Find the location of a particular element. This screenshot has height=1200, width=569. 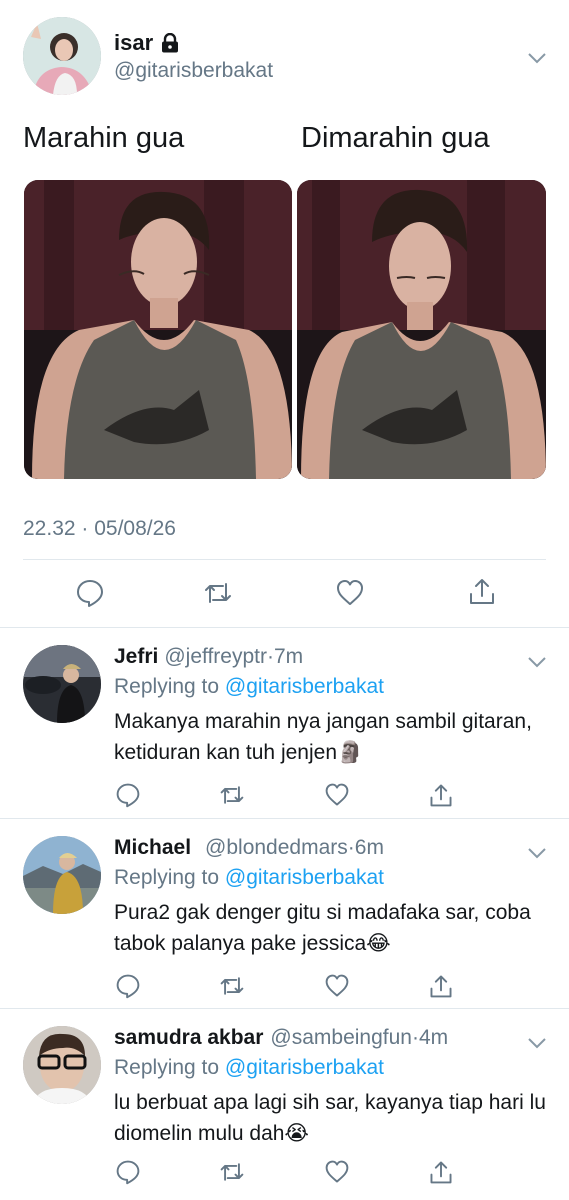

caption-right: Dimarahin gua is located at coordinates (395, 138).